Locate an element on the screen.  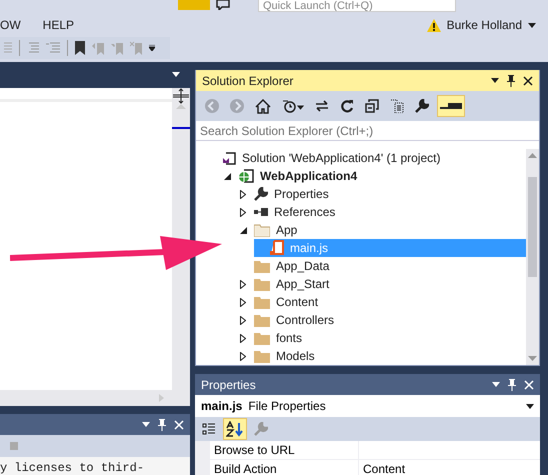
preview-icon is located at coordinates (451, 106).